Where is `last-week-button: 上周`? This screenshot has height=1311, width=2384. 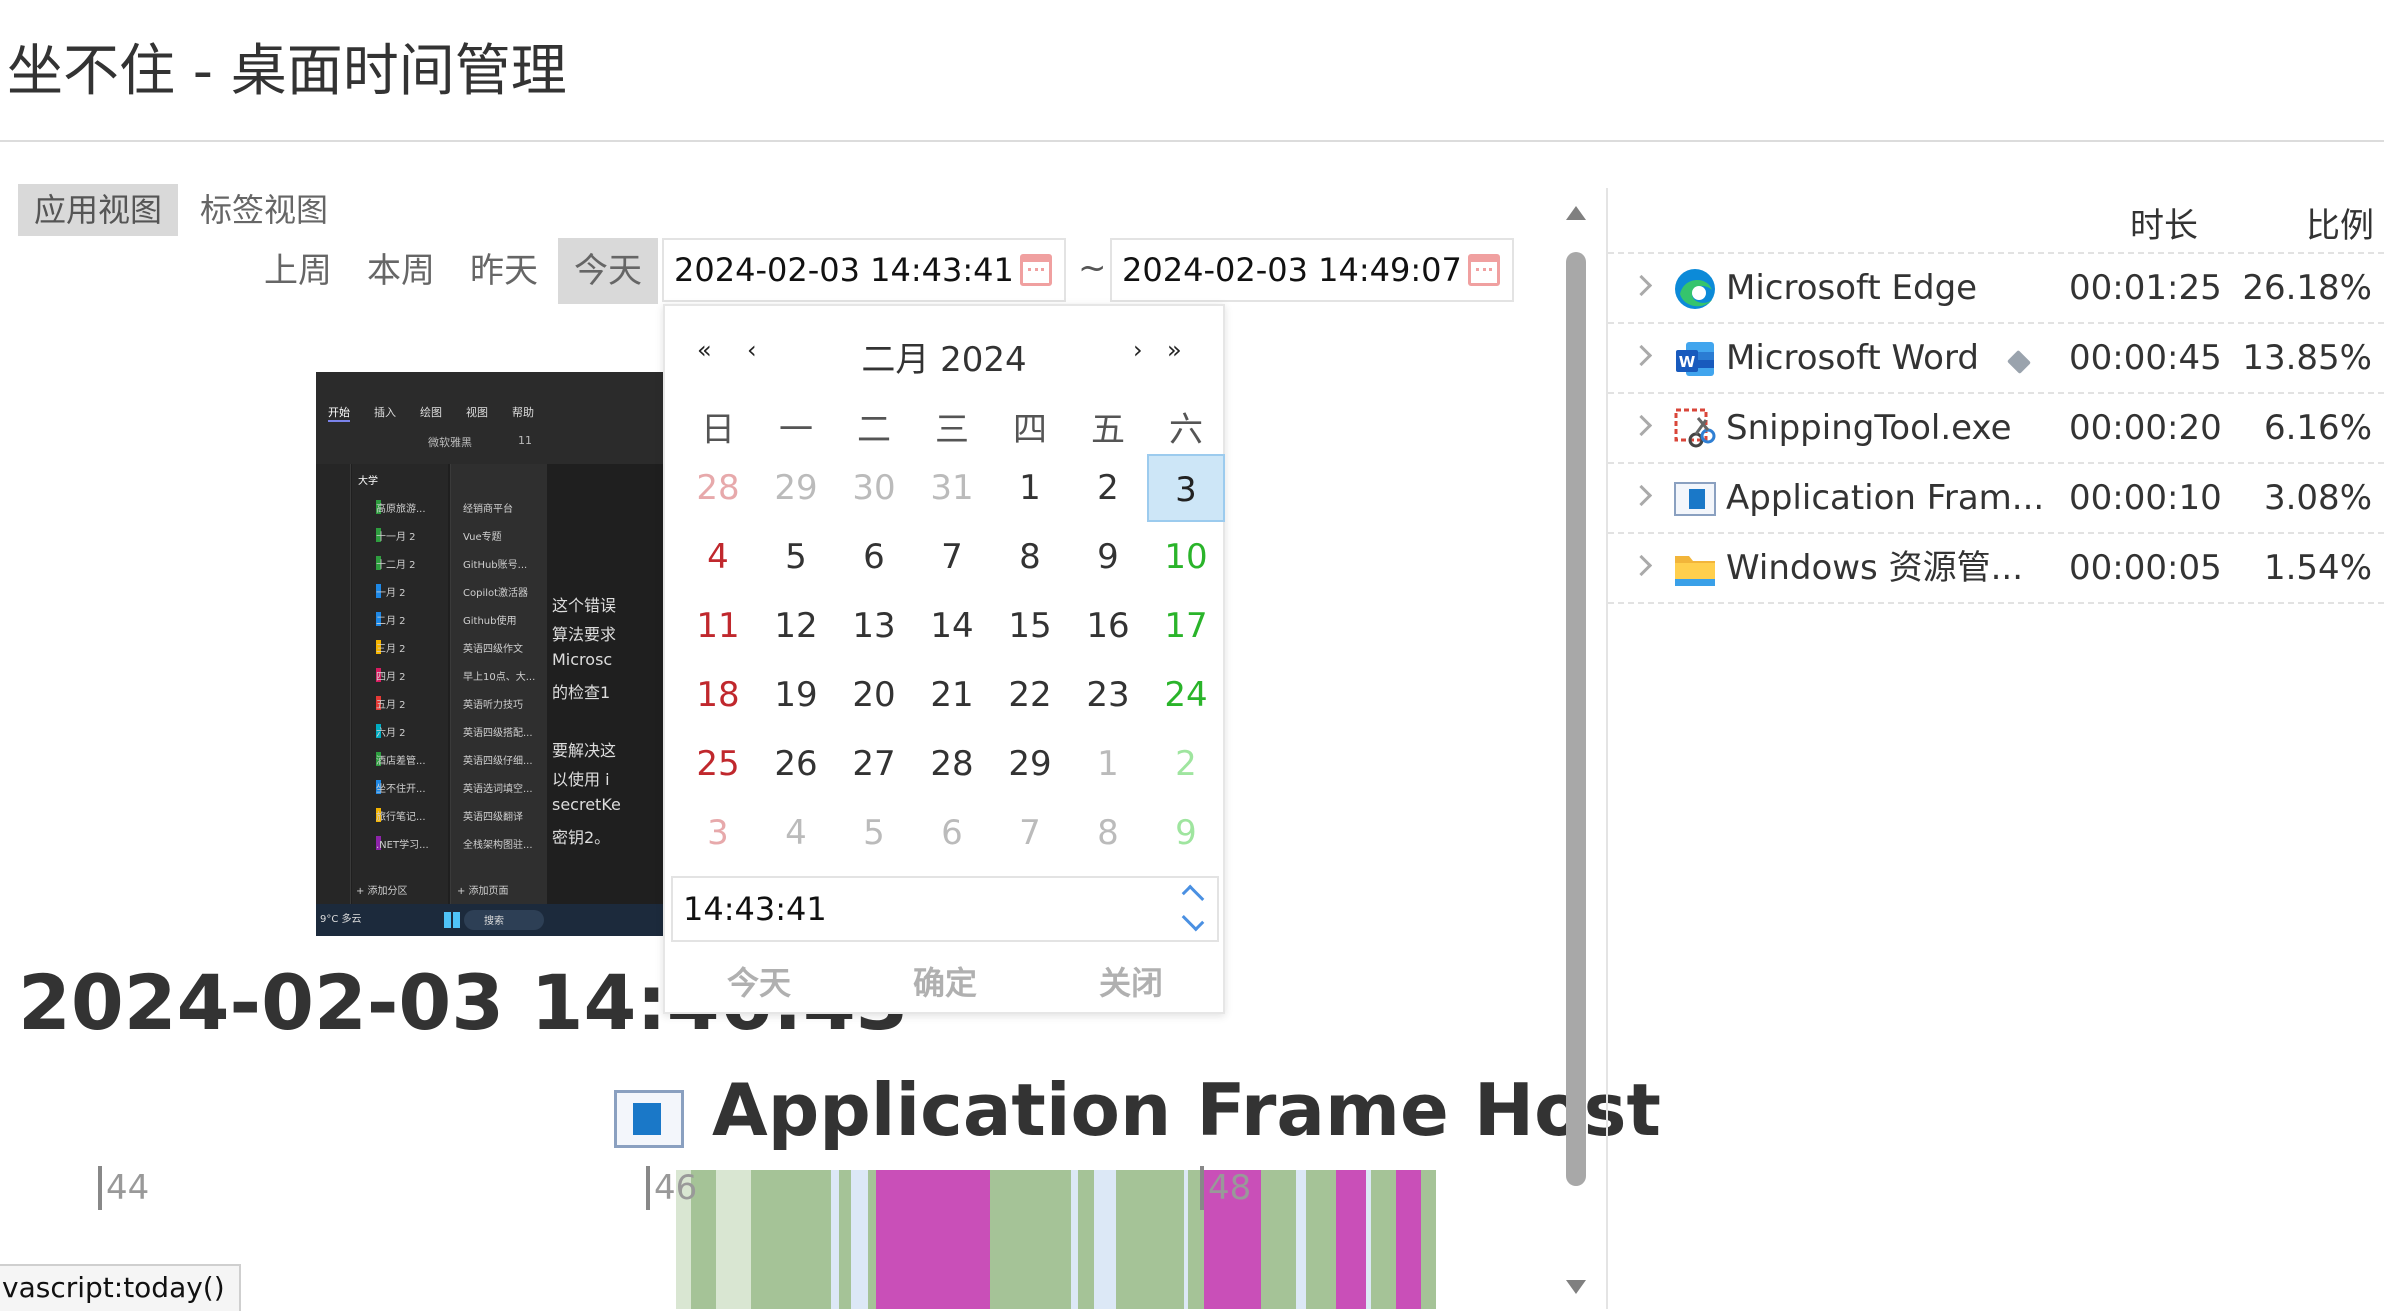
last-week-button: 上周 is located at coordinates (298, 271).